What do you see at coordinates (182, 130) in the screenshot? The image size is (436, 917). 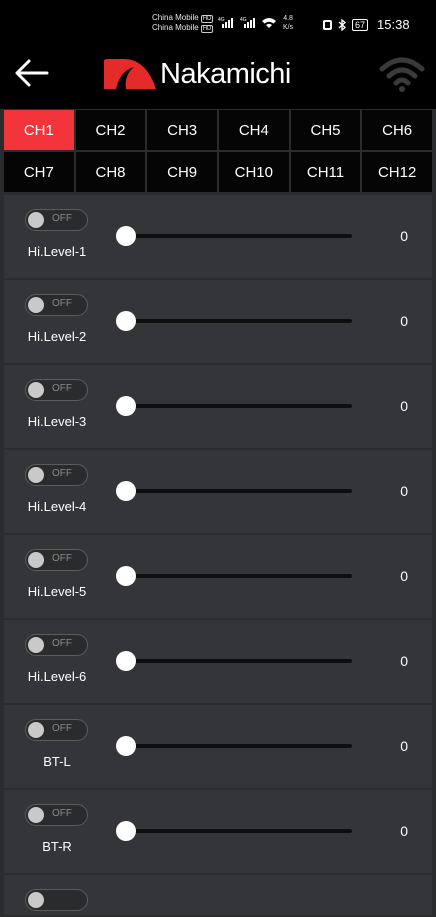 I see `tab-ch3: CH3` at bounding box center [182, 130].